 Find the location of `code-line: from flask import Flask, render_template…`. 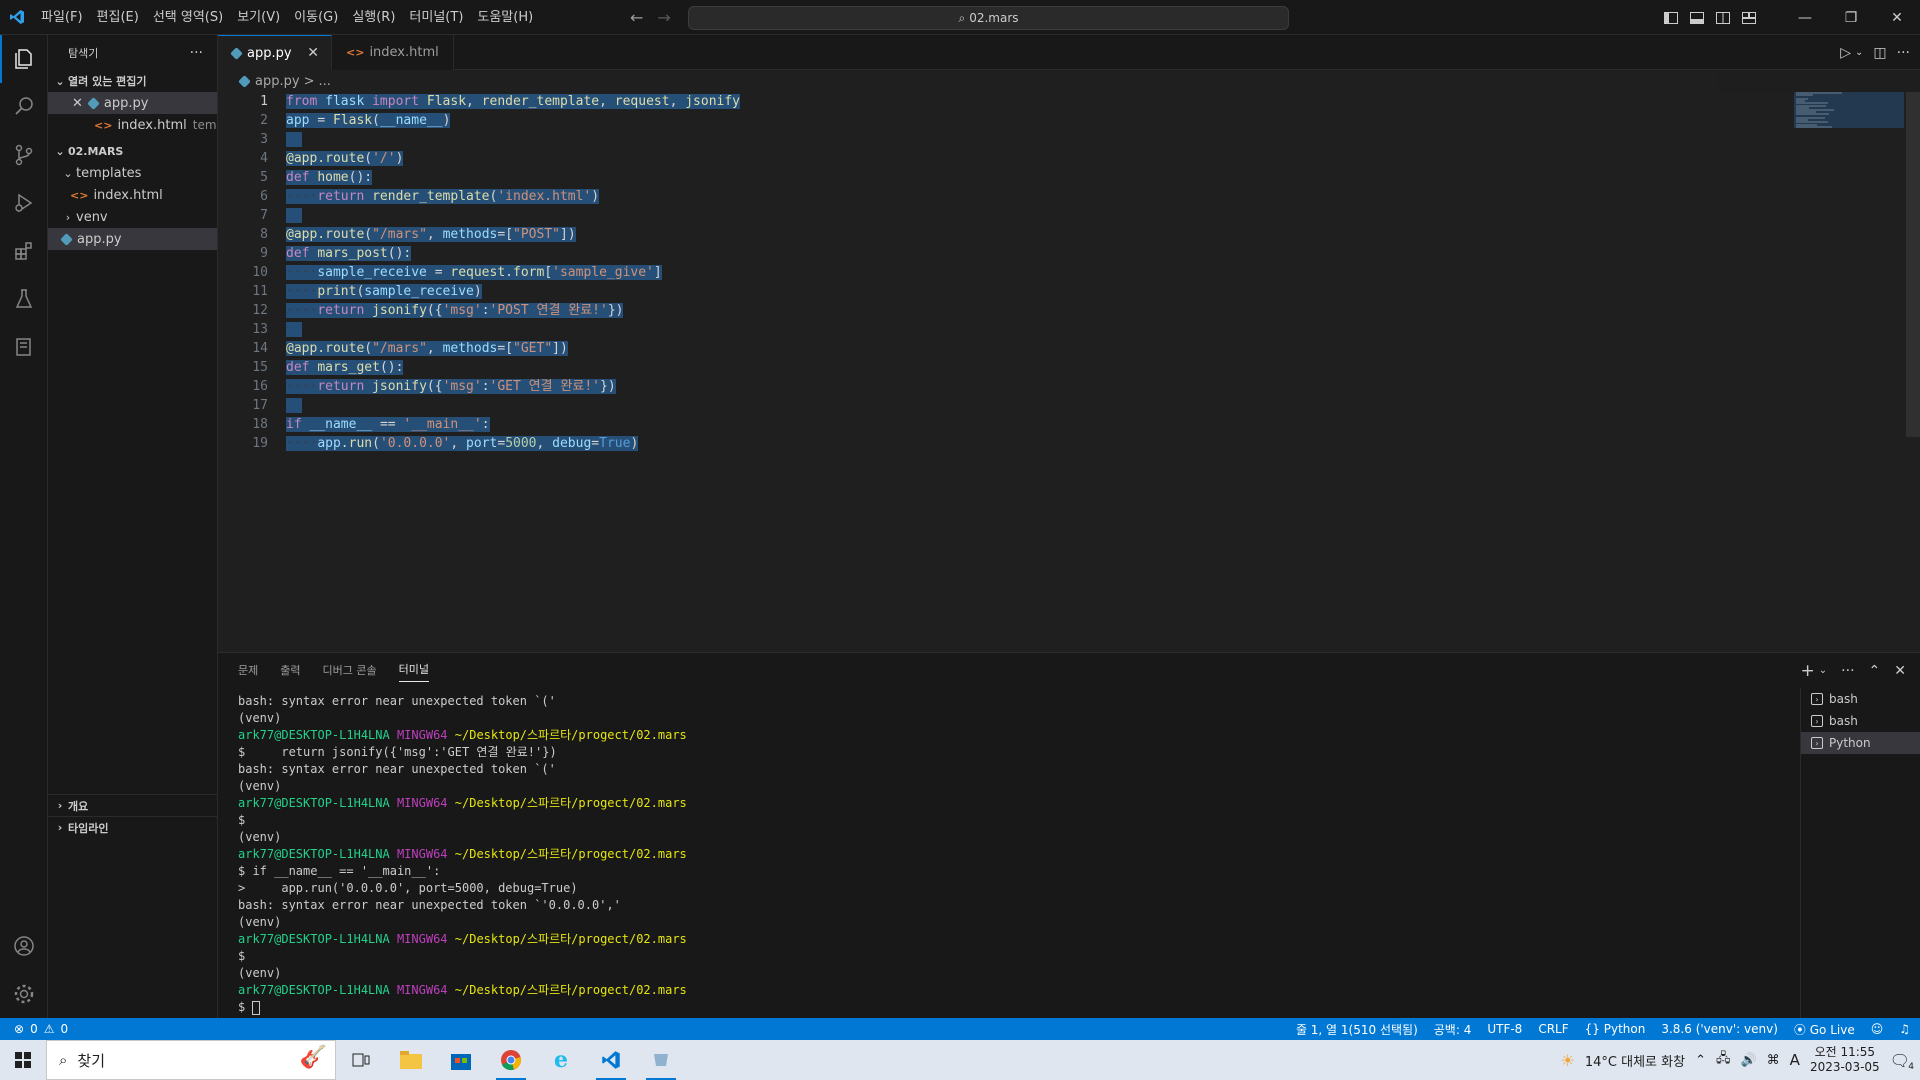

code-line: from flask import Flask, render_template… is located at coordinates (513, 101).